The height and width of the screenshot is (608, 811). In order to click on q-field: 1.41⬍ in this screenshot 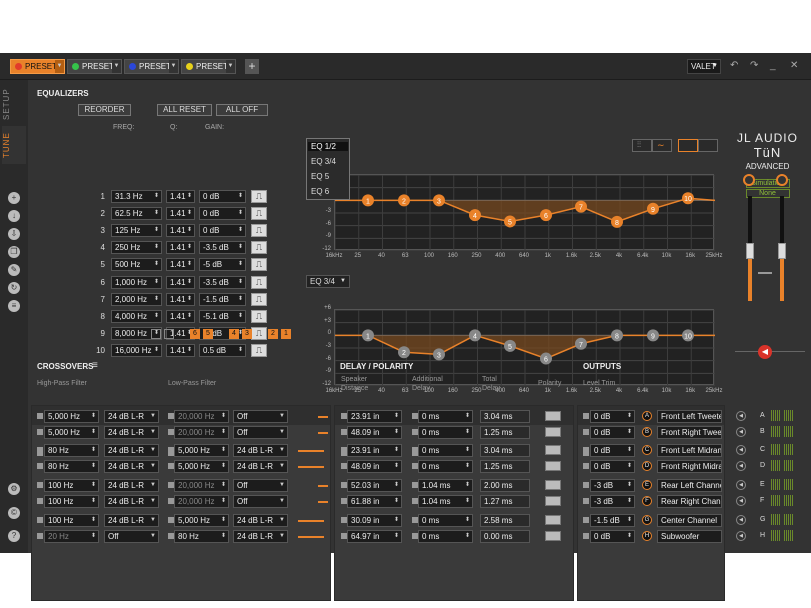, I will do `click(180, 265)`.